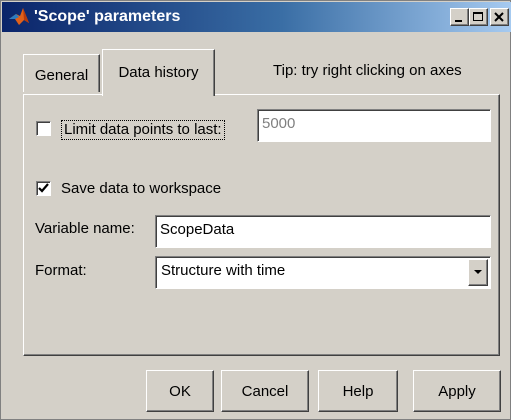 The image size is (511, 420). I want to click on limit-data-points-label: Limit data points to last:, so click(143, 130).